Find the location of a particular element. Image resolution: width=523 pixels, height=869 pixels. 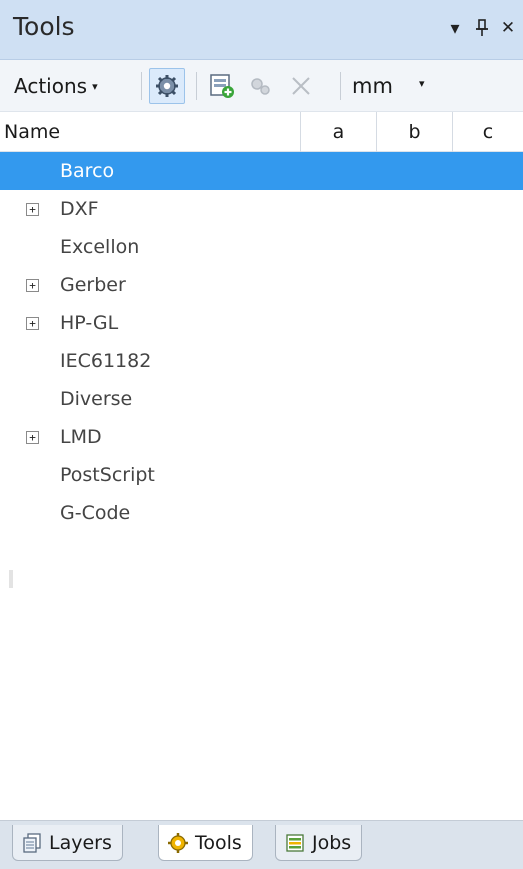

unit-select: mm ▾ is located at coordinates (398, 86).